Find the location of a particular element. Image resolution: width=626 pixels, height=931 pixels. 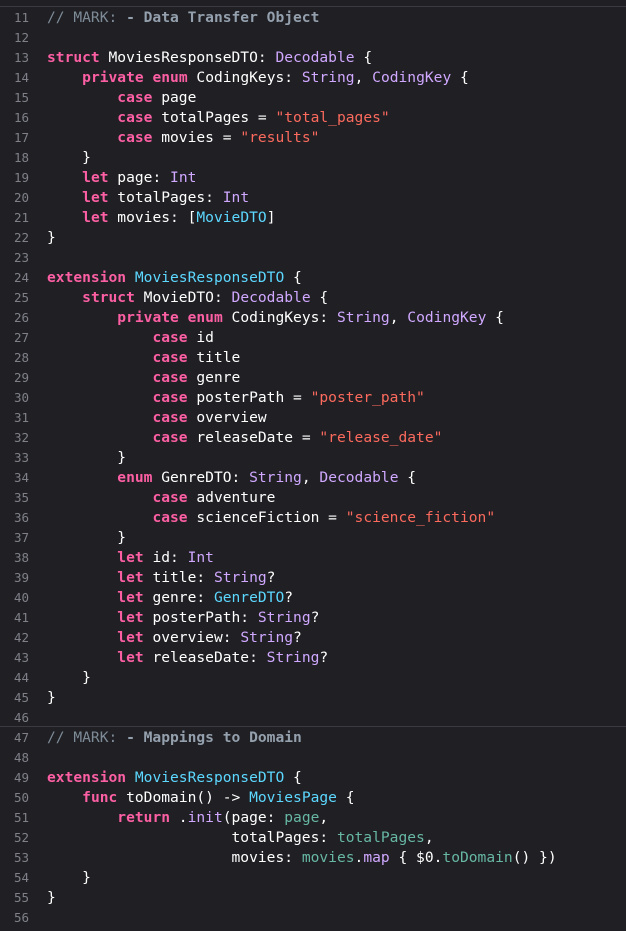

code-text: let id: Int is located at coordinates (130, 558).